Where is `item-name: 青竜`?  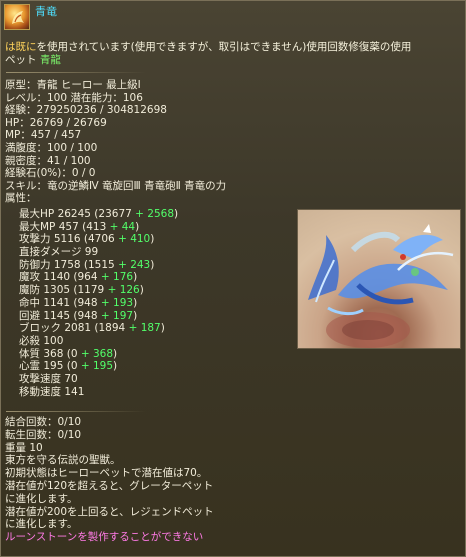
item-name: 青竜 is located at coordinates (46, 11).